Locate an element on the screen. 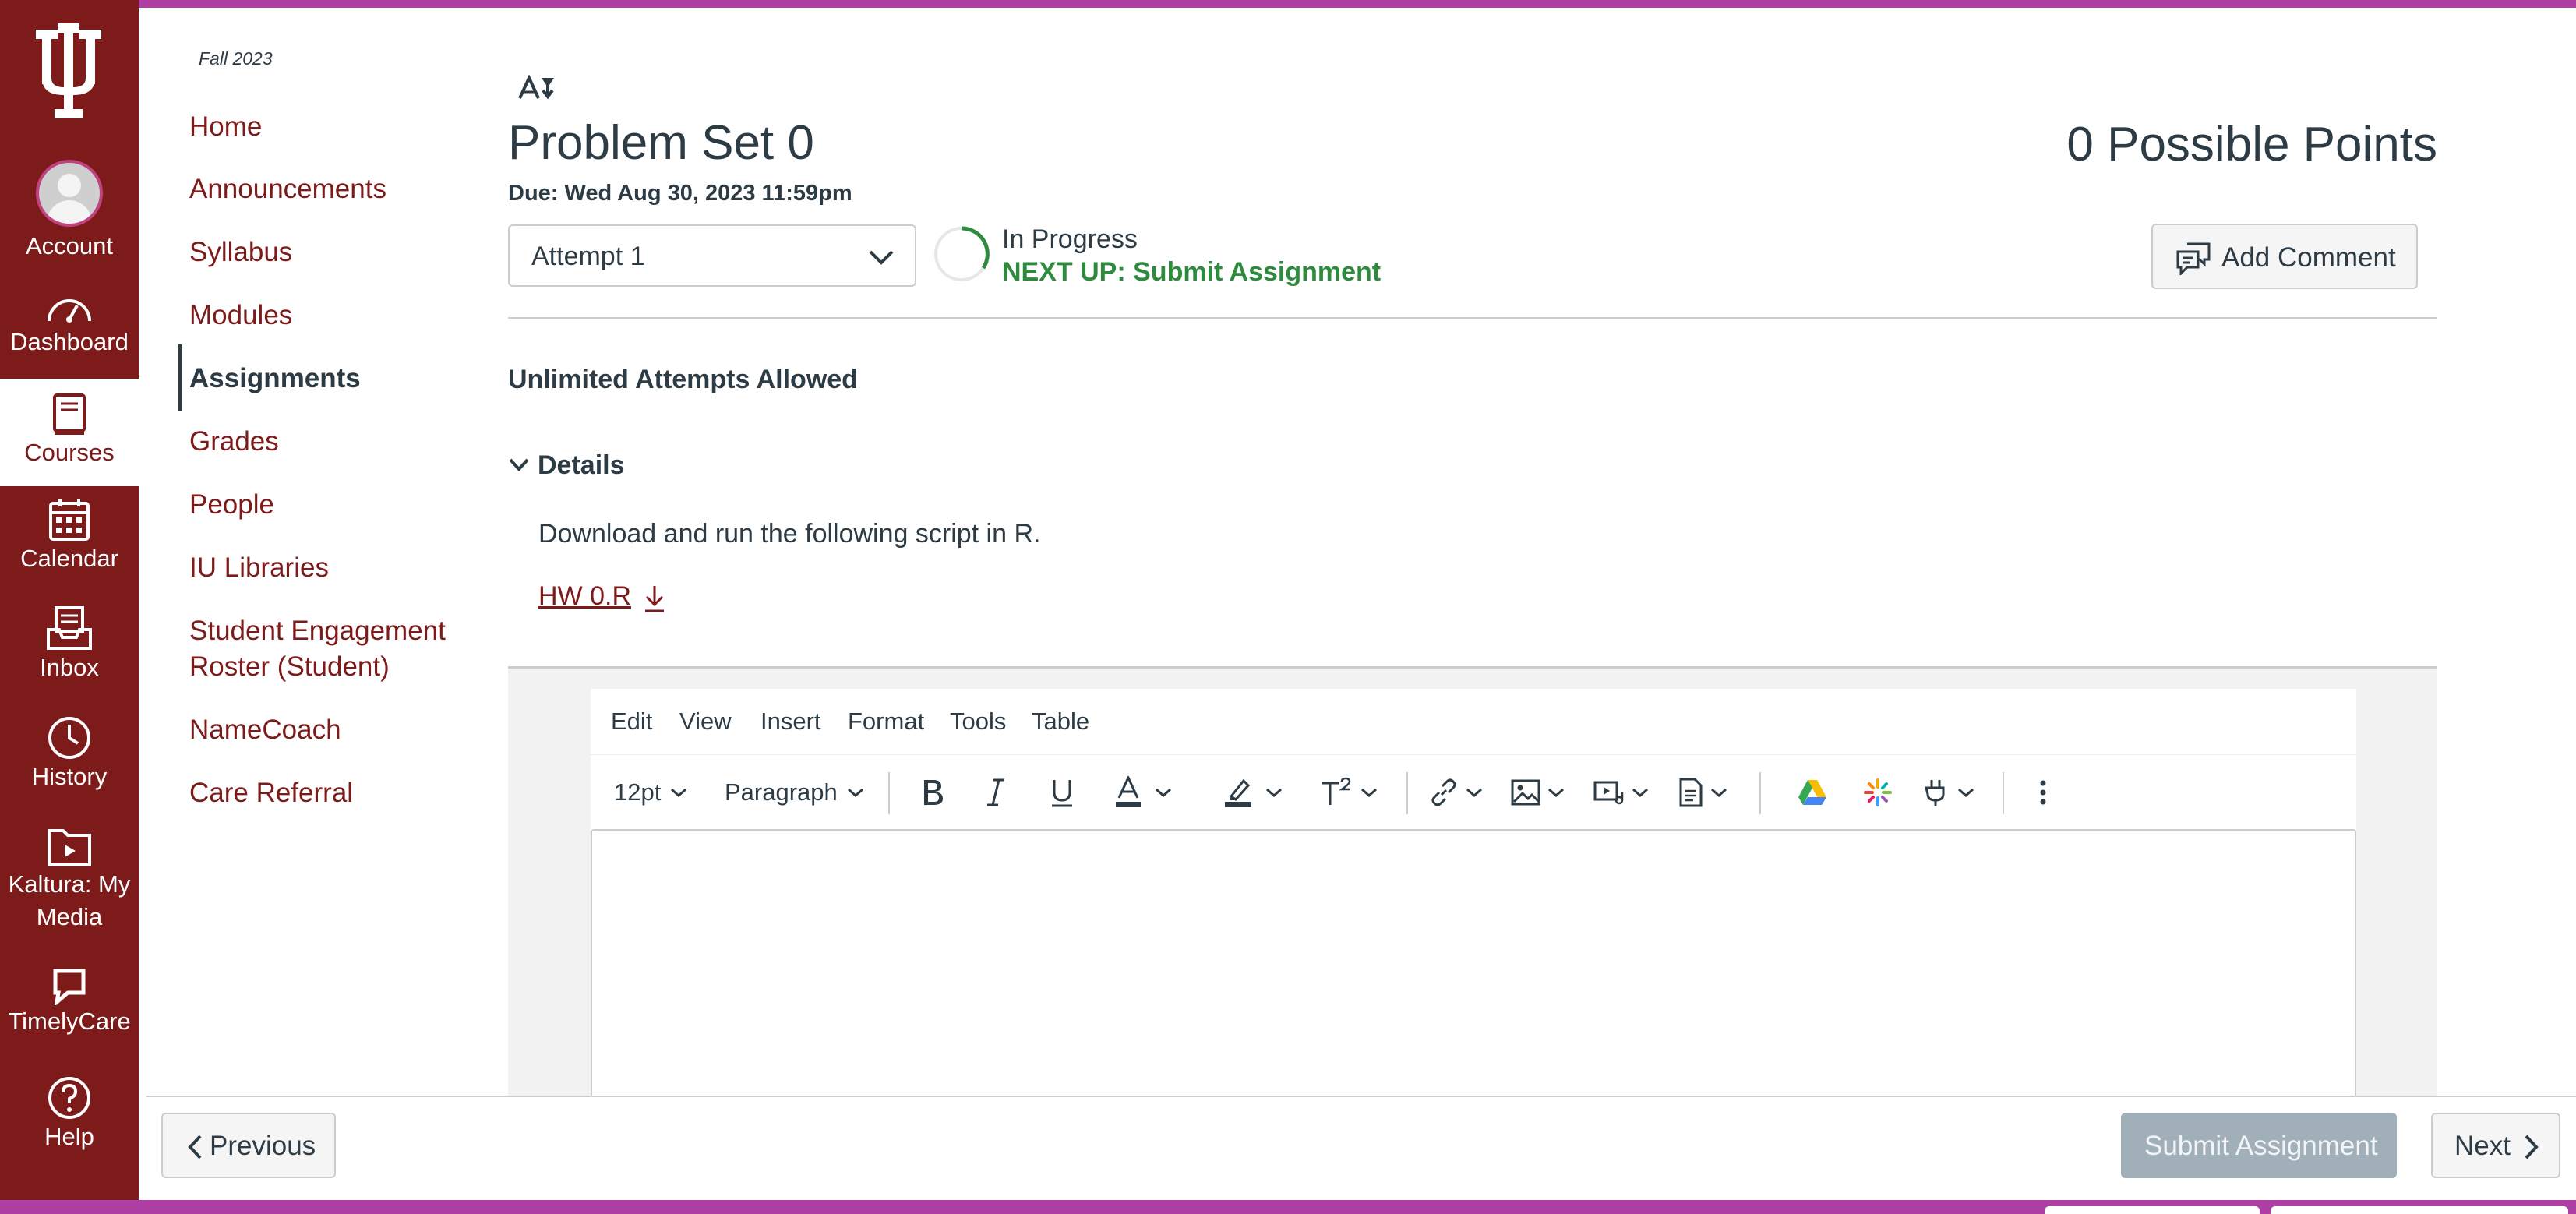  block-format-select: Paragraph is located at coordinates (795, 792).